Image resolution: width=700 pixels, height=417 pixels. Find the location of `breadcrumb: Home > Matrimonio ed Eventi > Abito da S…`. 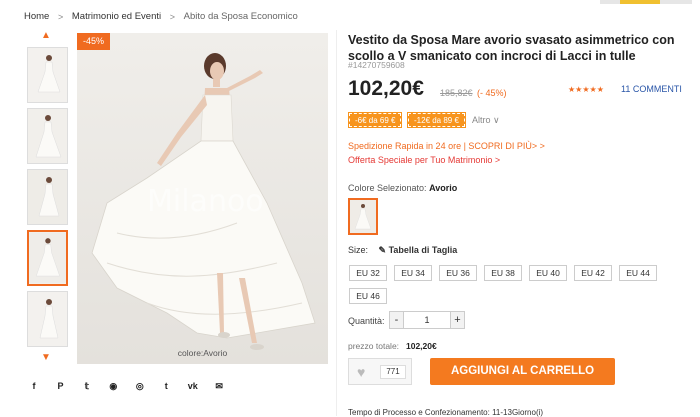

breadcrumb: Home > Matrimonio ed Eventi > Abito da S… is located at coordinates (161, 16).